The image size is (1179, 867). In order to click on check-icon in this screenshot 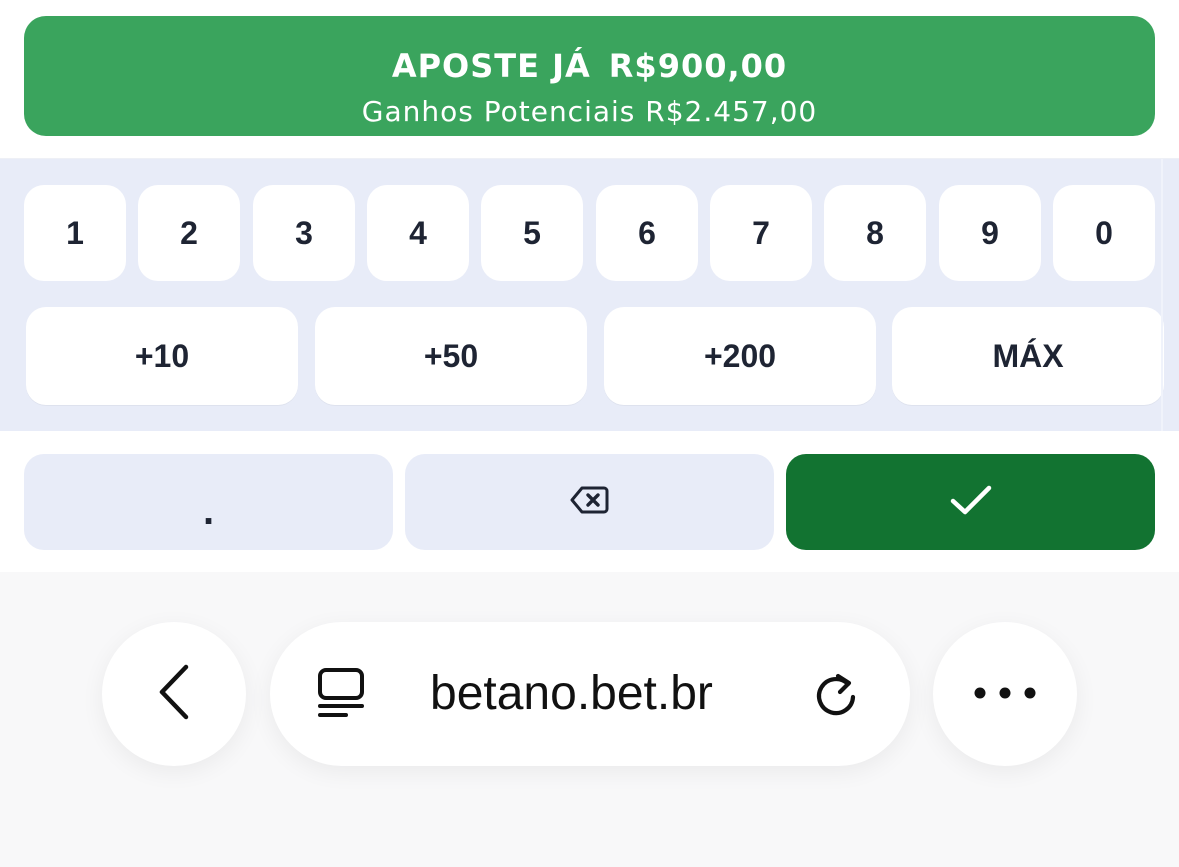, I will do `click(971, 502)`.